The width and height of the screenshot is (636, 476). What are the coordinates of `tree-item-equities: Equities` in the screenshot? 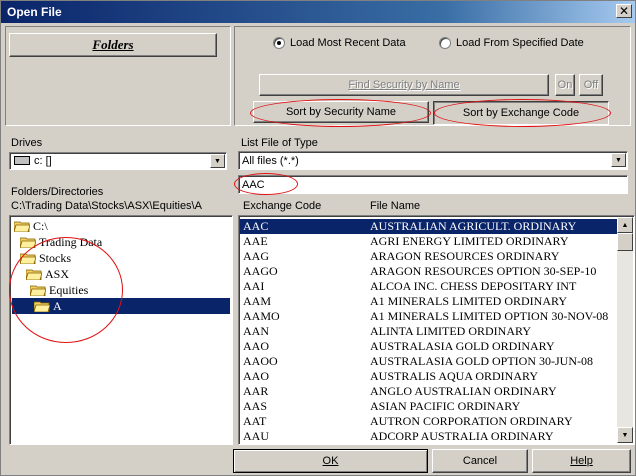 It's located at (59, 290).